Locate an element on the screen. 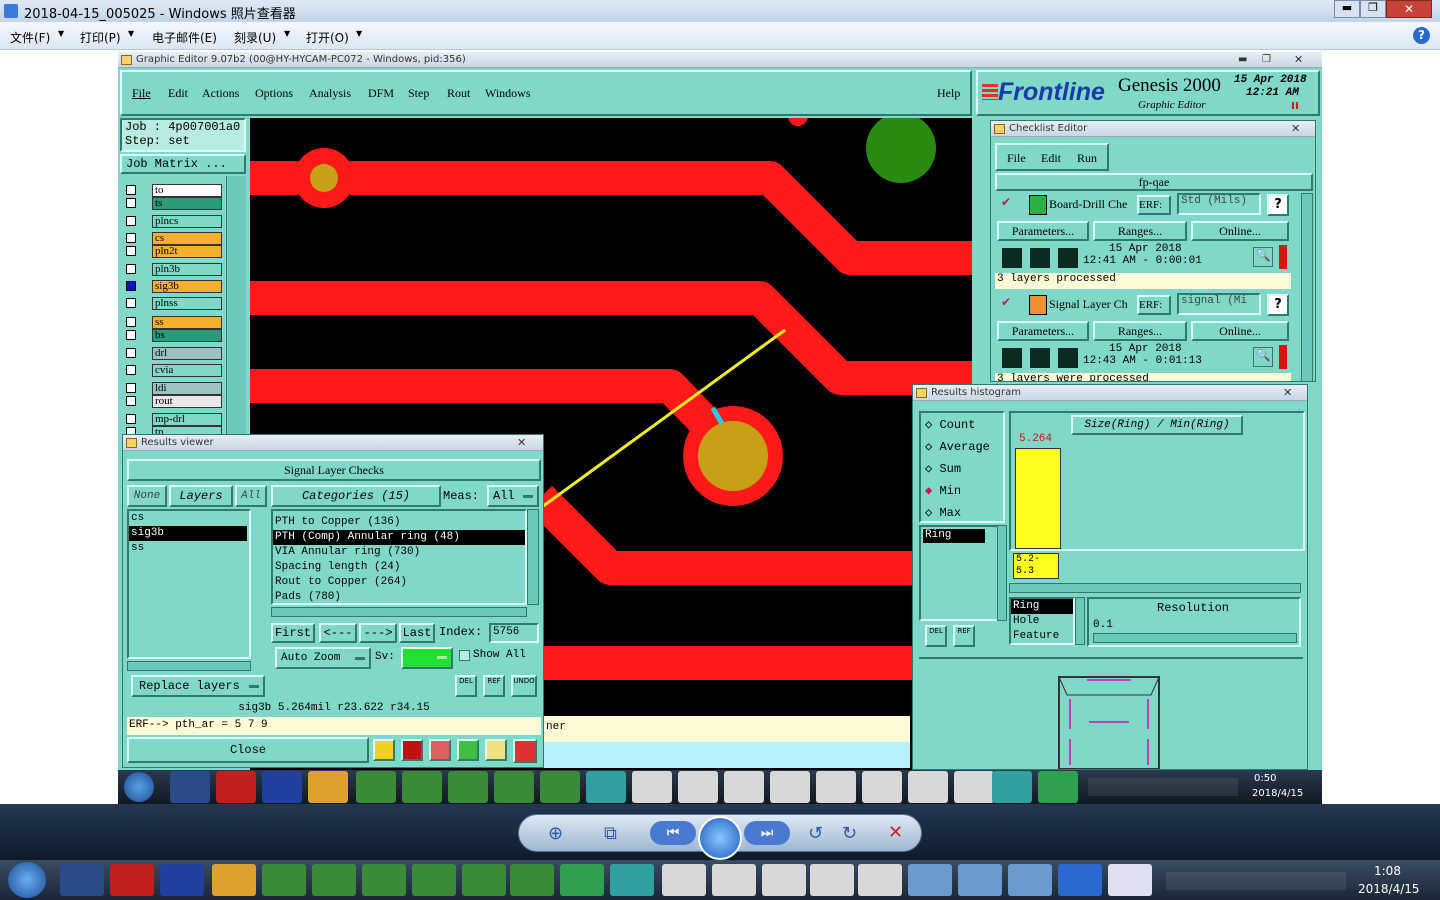  layer-row-mp-drl: mp-drl is located at coordinates (174, 419).